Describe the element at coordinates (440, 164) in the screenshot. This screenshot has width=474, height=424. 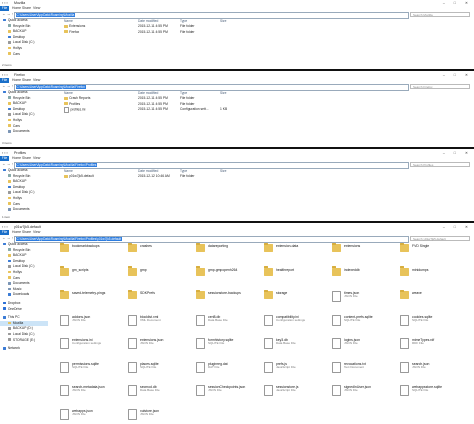
I see `search-box: Search Profiles` at that location.